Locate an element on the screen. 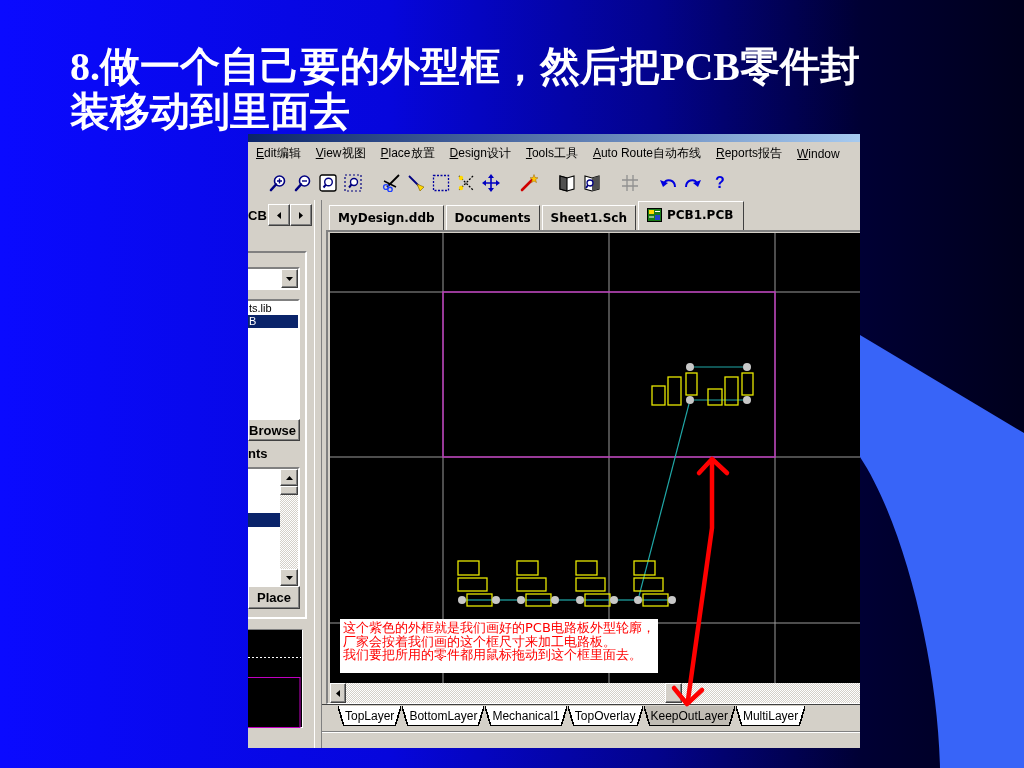 Image resolution: width=1024 pixels, height=768 pixels. document-tab: Documents is located at coordinates (492, 217).